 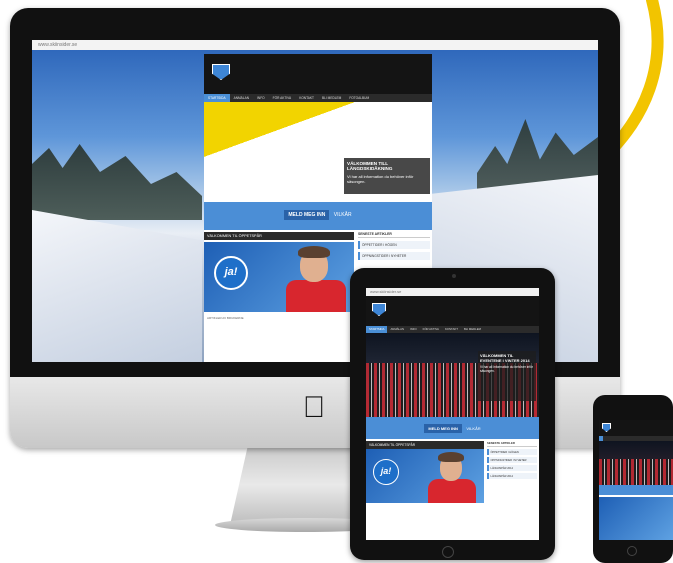 I want to click on iphone-site-header, so click(x=636, y=428).